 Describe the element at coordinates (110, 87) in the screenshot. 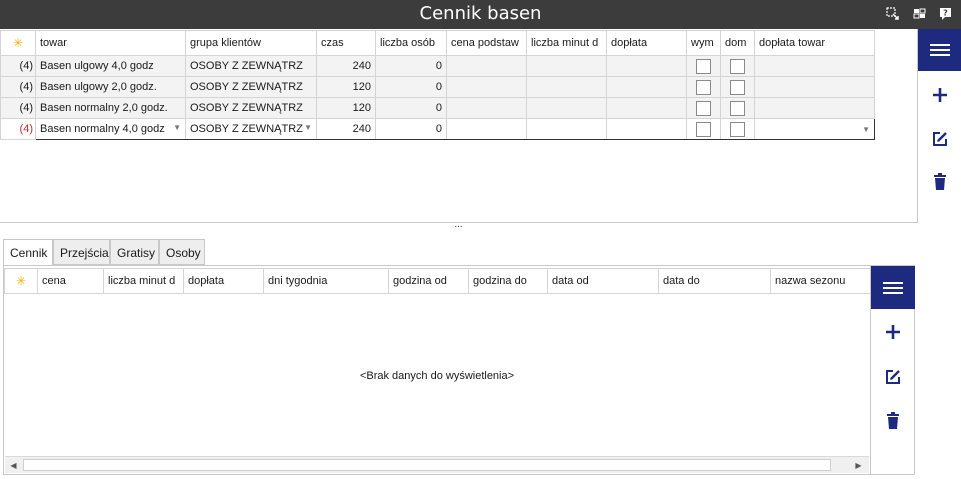

I see `cell-towar: Basen ulgowy 2,0 godz.` at that location.